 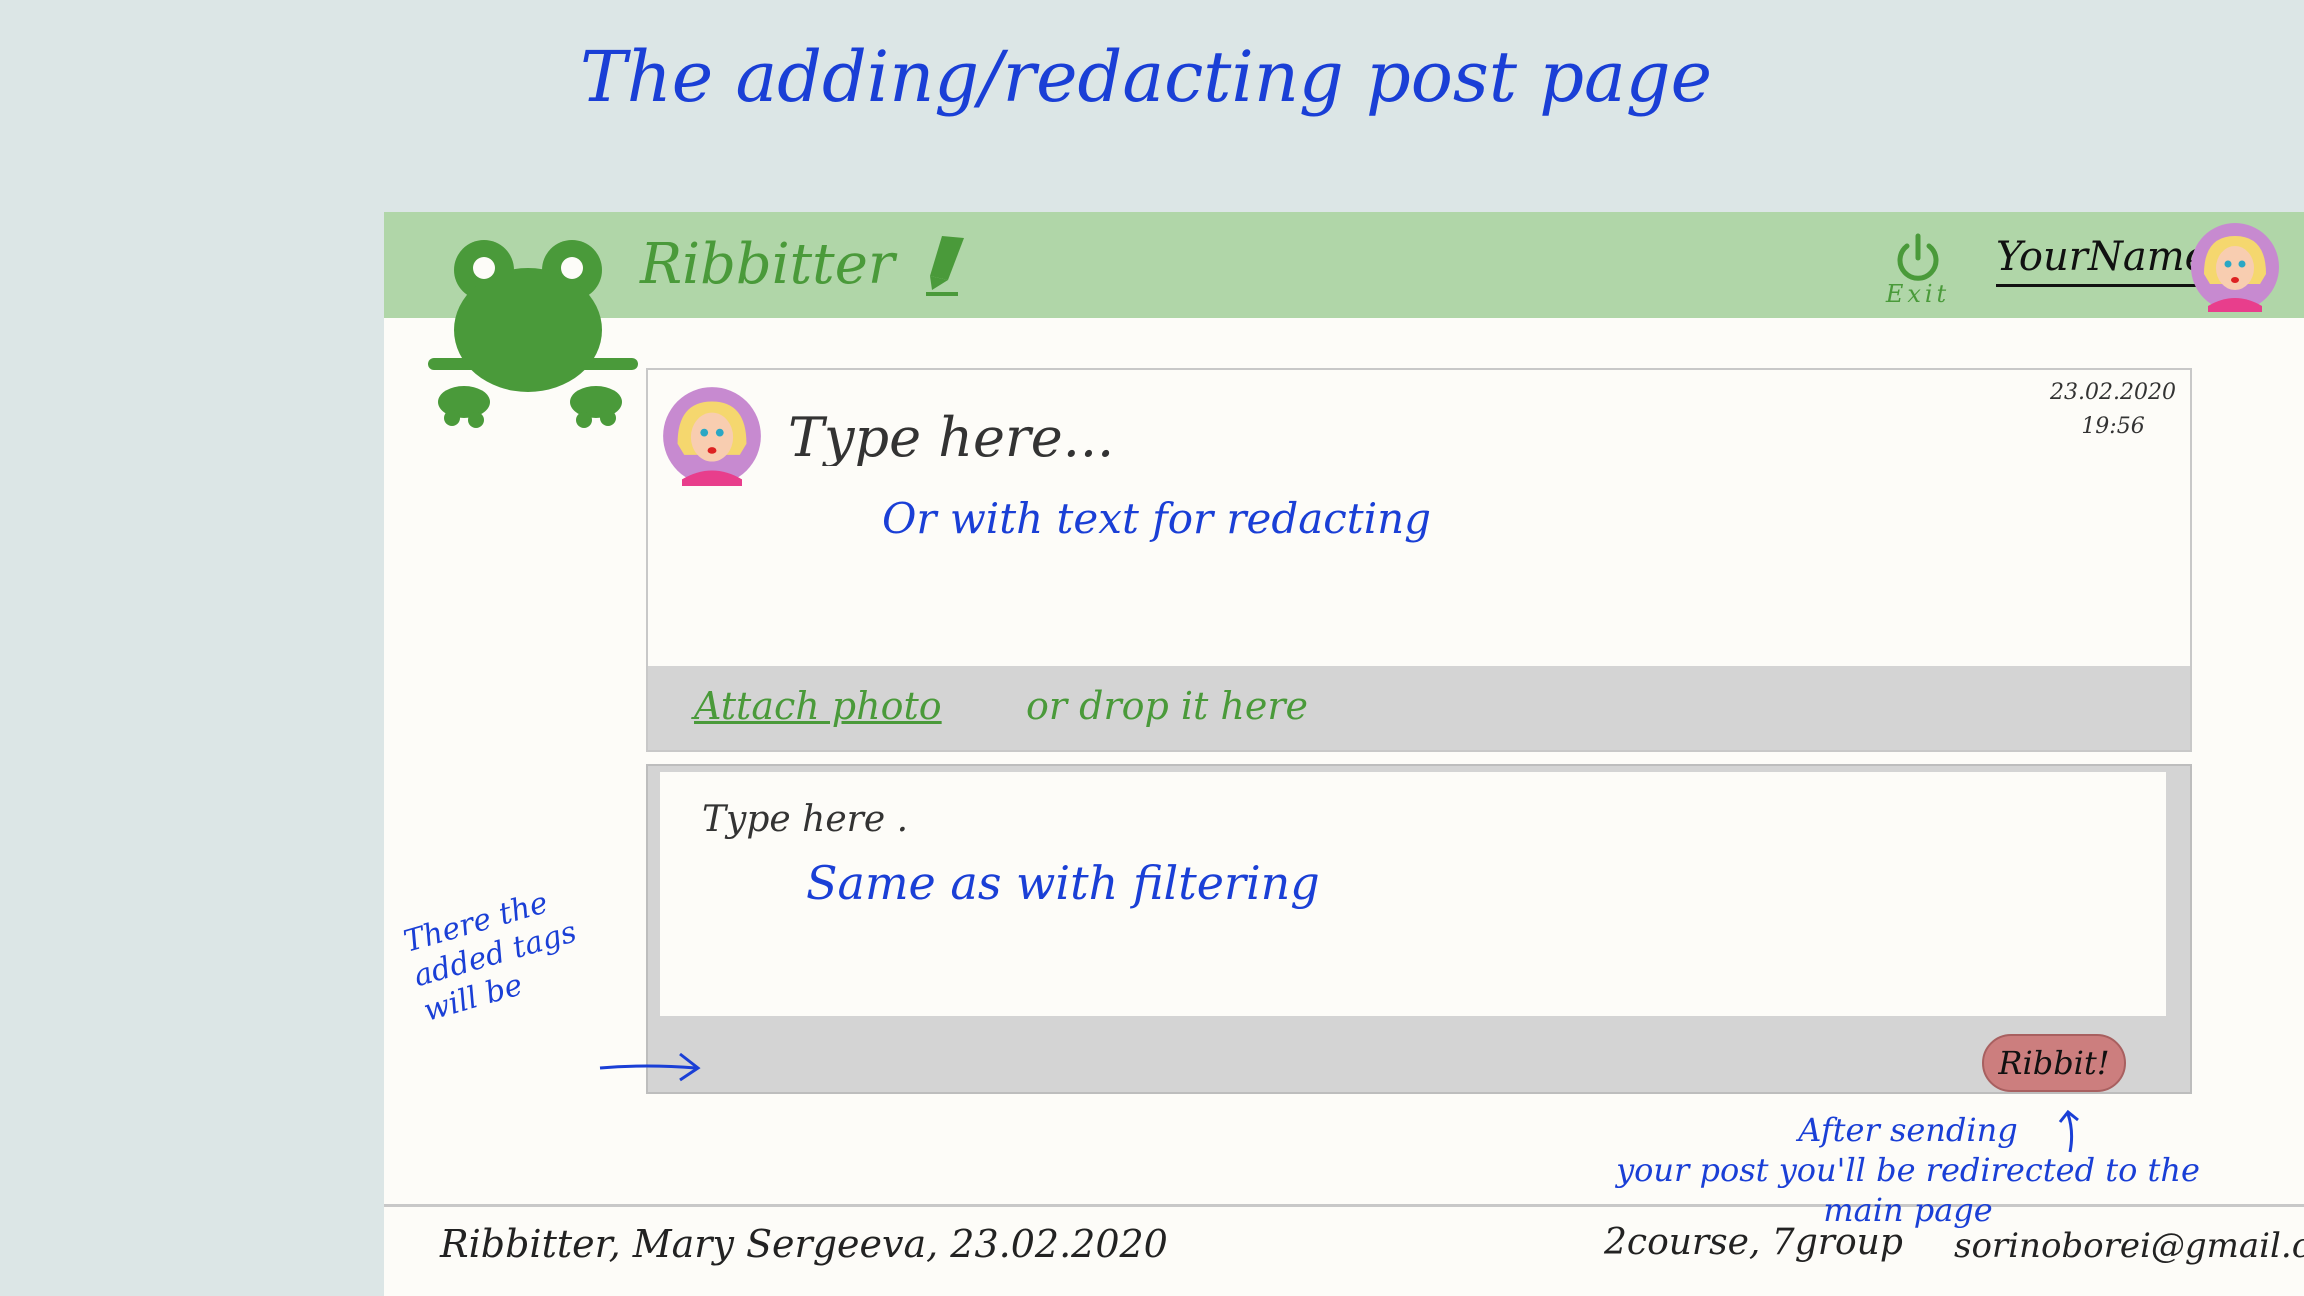 What do you see at coordinates (1413, 894) in the screenshot?
I see `tags-input-area: Same as with filtering` at bounding box center [1413, 894].